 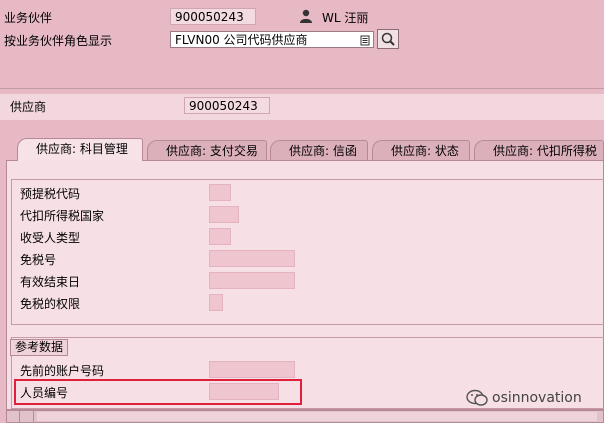 I want to click on vendor-label: 供应商, so click(x=28, y=107).